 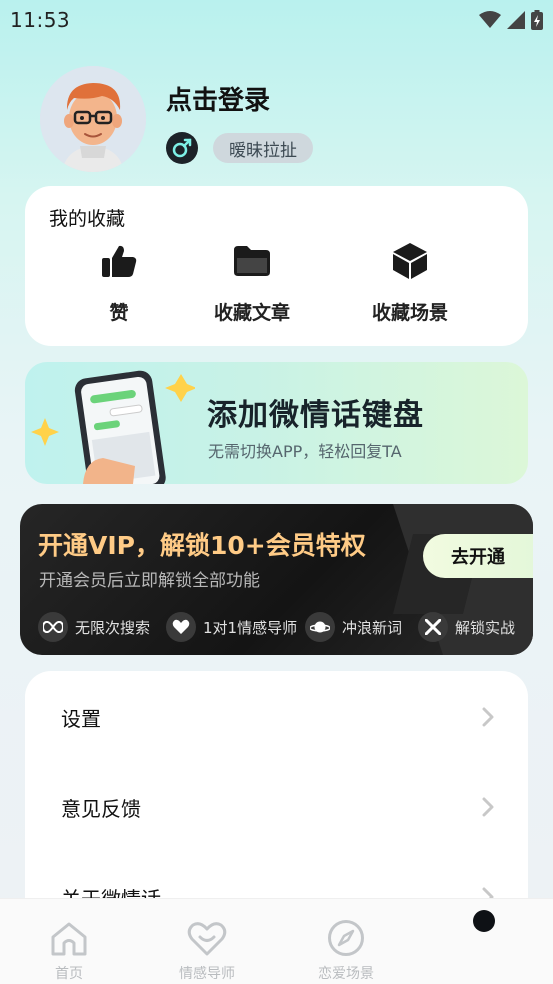 I want to click on planet-icon, so click(x=320, y=627).